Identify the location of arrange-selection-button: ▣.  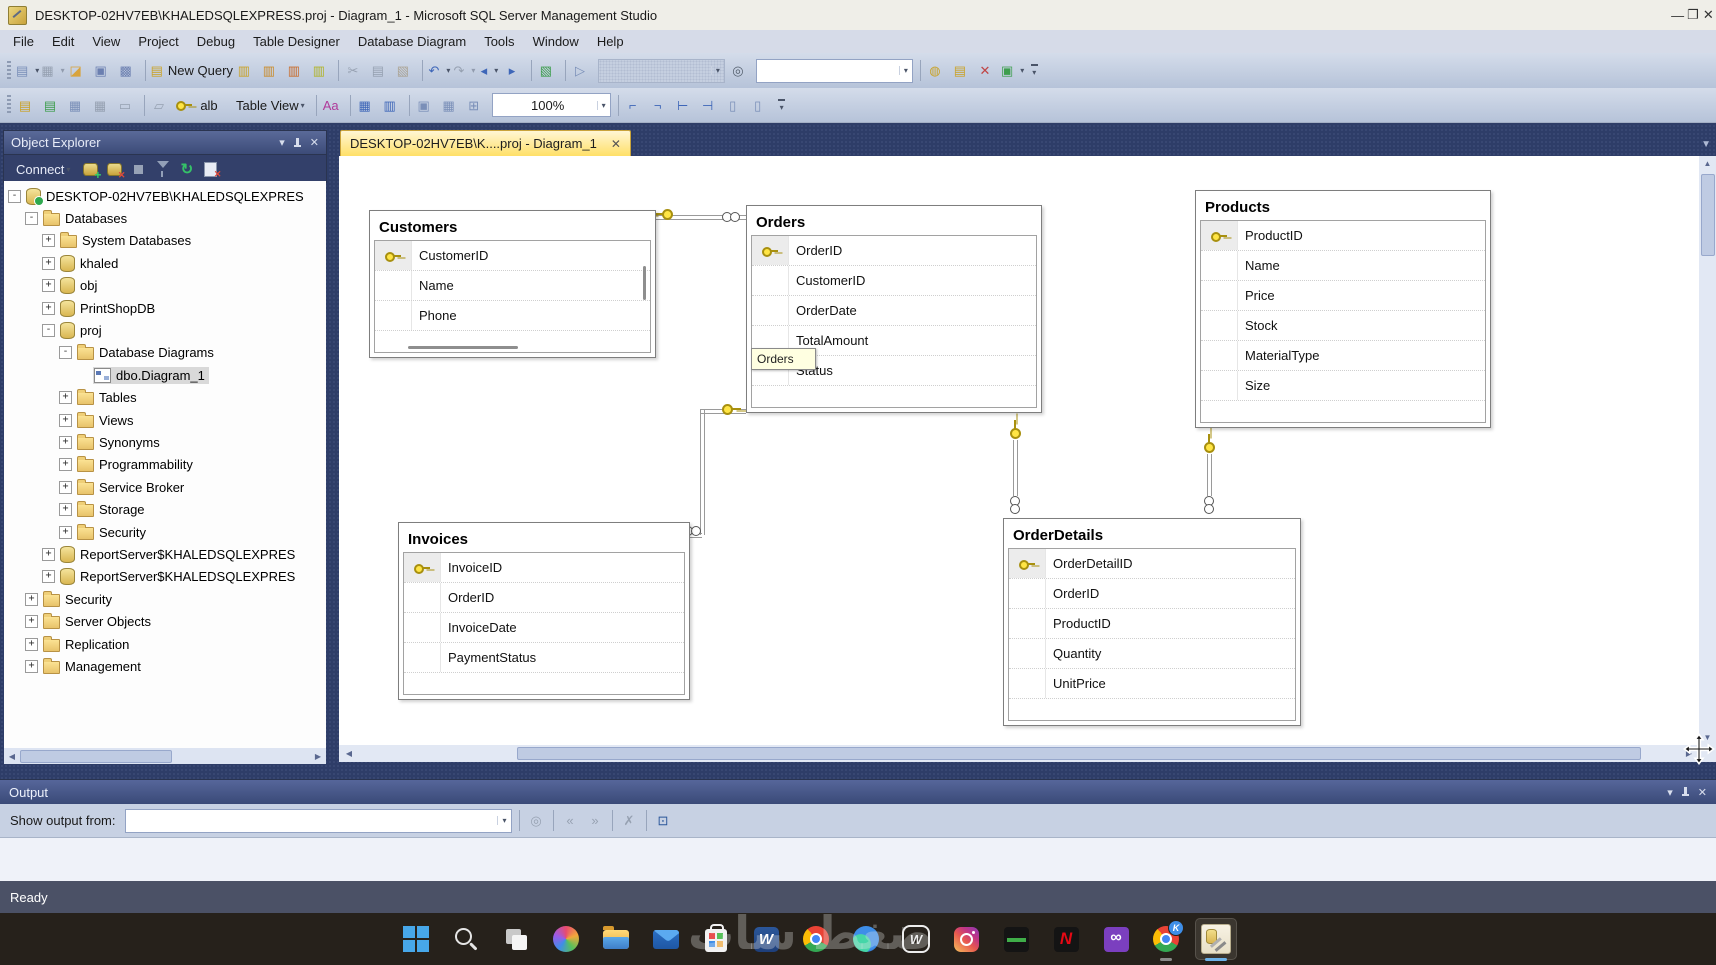
(426, 105).